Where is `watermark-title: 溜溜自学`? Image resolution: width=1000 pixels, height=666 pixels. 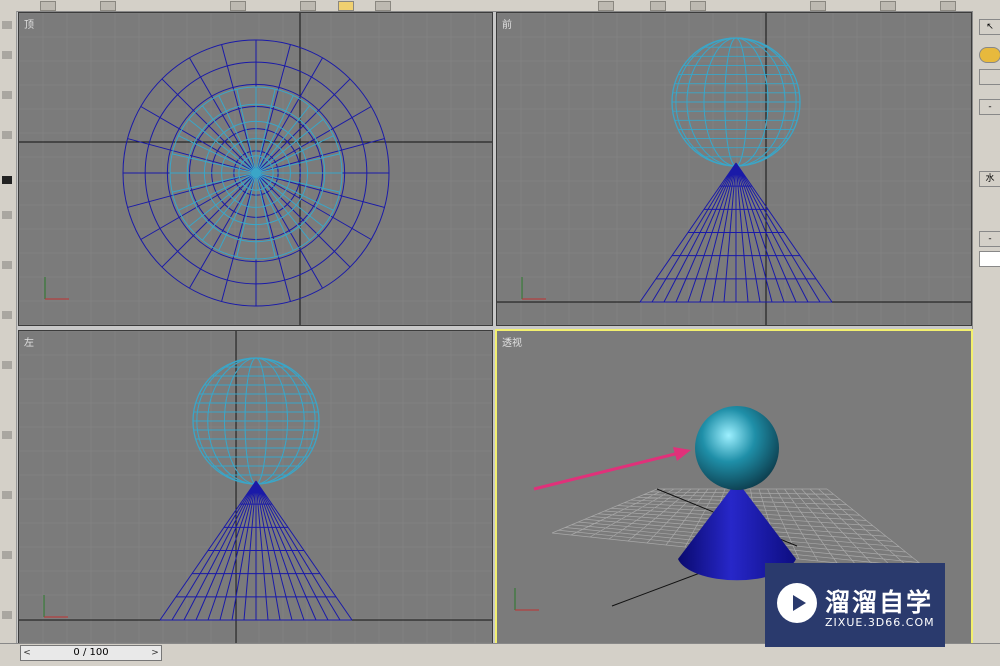 watermark-title: 溜溜自学 is located at coordinates (879, 602).